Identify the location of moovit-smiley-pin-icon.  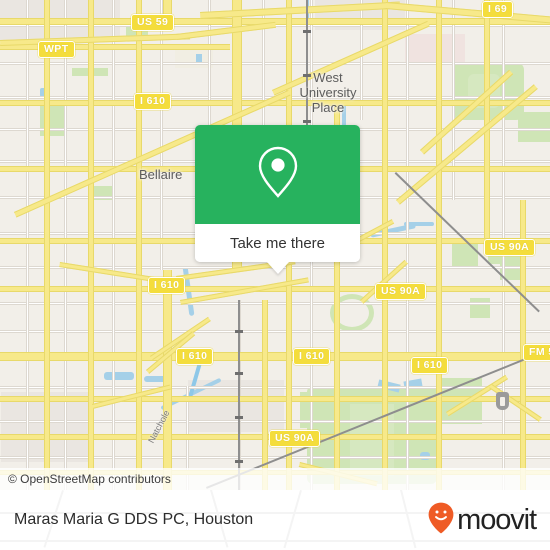
(441, 520).